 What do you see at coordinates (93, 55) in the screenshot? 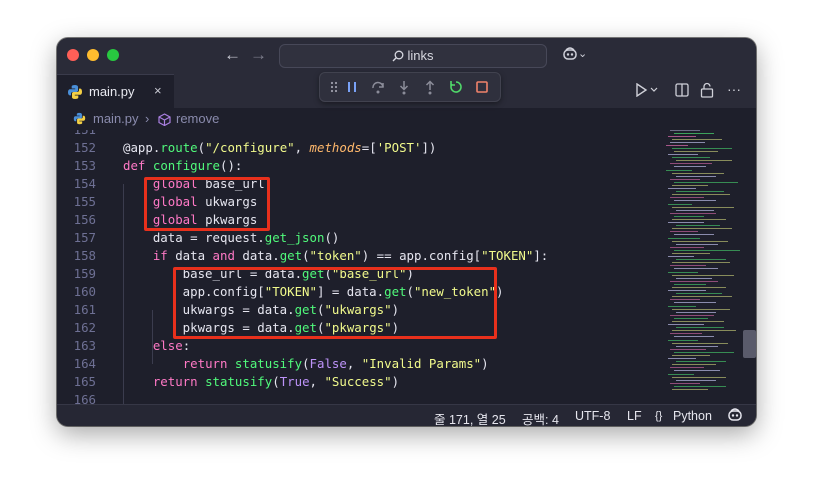
I see `minimize-window-button` at bounding box center [93, 55].